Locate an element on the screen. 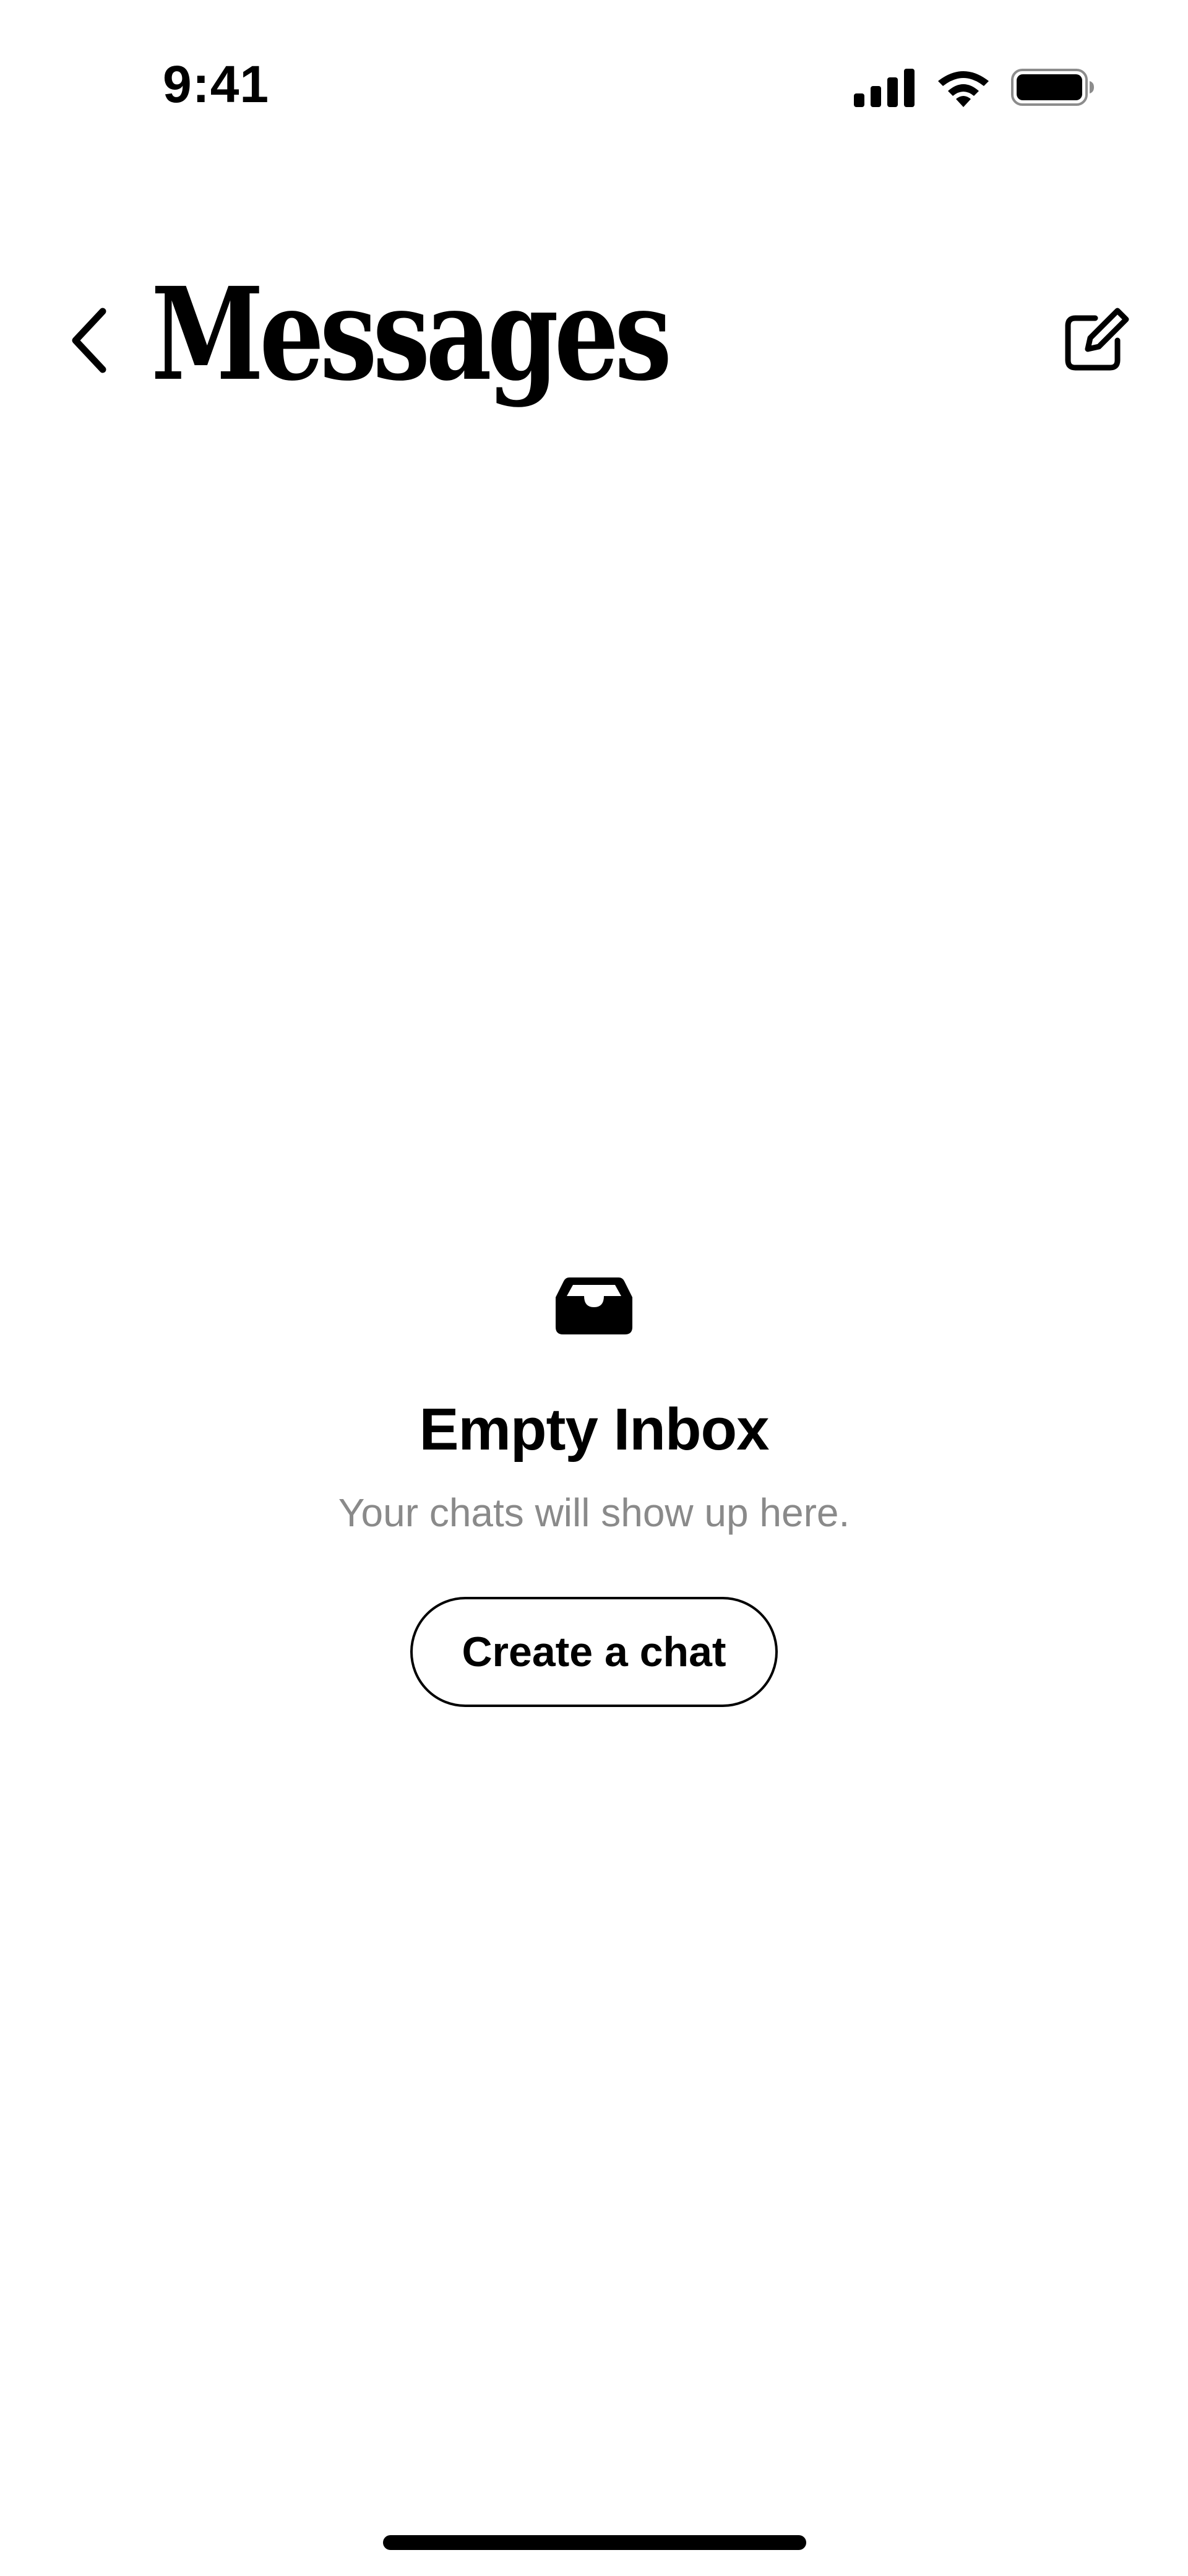 Image resolution: width=1188 pixels, height=2576 pixels. status-icons is located at coordinates (974, 87).